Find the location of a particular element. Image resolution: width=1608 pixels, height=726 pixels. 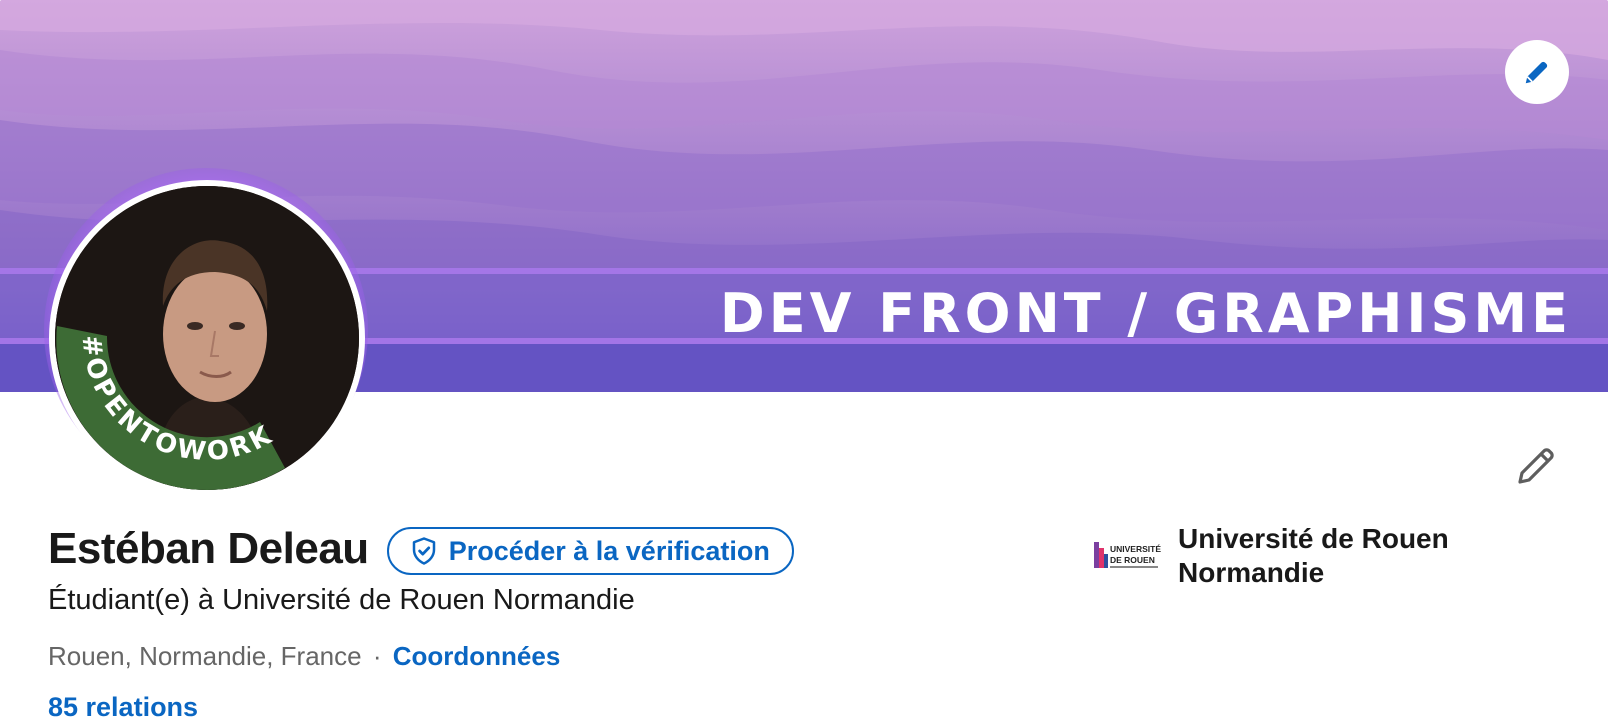

connections-link: 85 relations is located at coordinates (123, 707).